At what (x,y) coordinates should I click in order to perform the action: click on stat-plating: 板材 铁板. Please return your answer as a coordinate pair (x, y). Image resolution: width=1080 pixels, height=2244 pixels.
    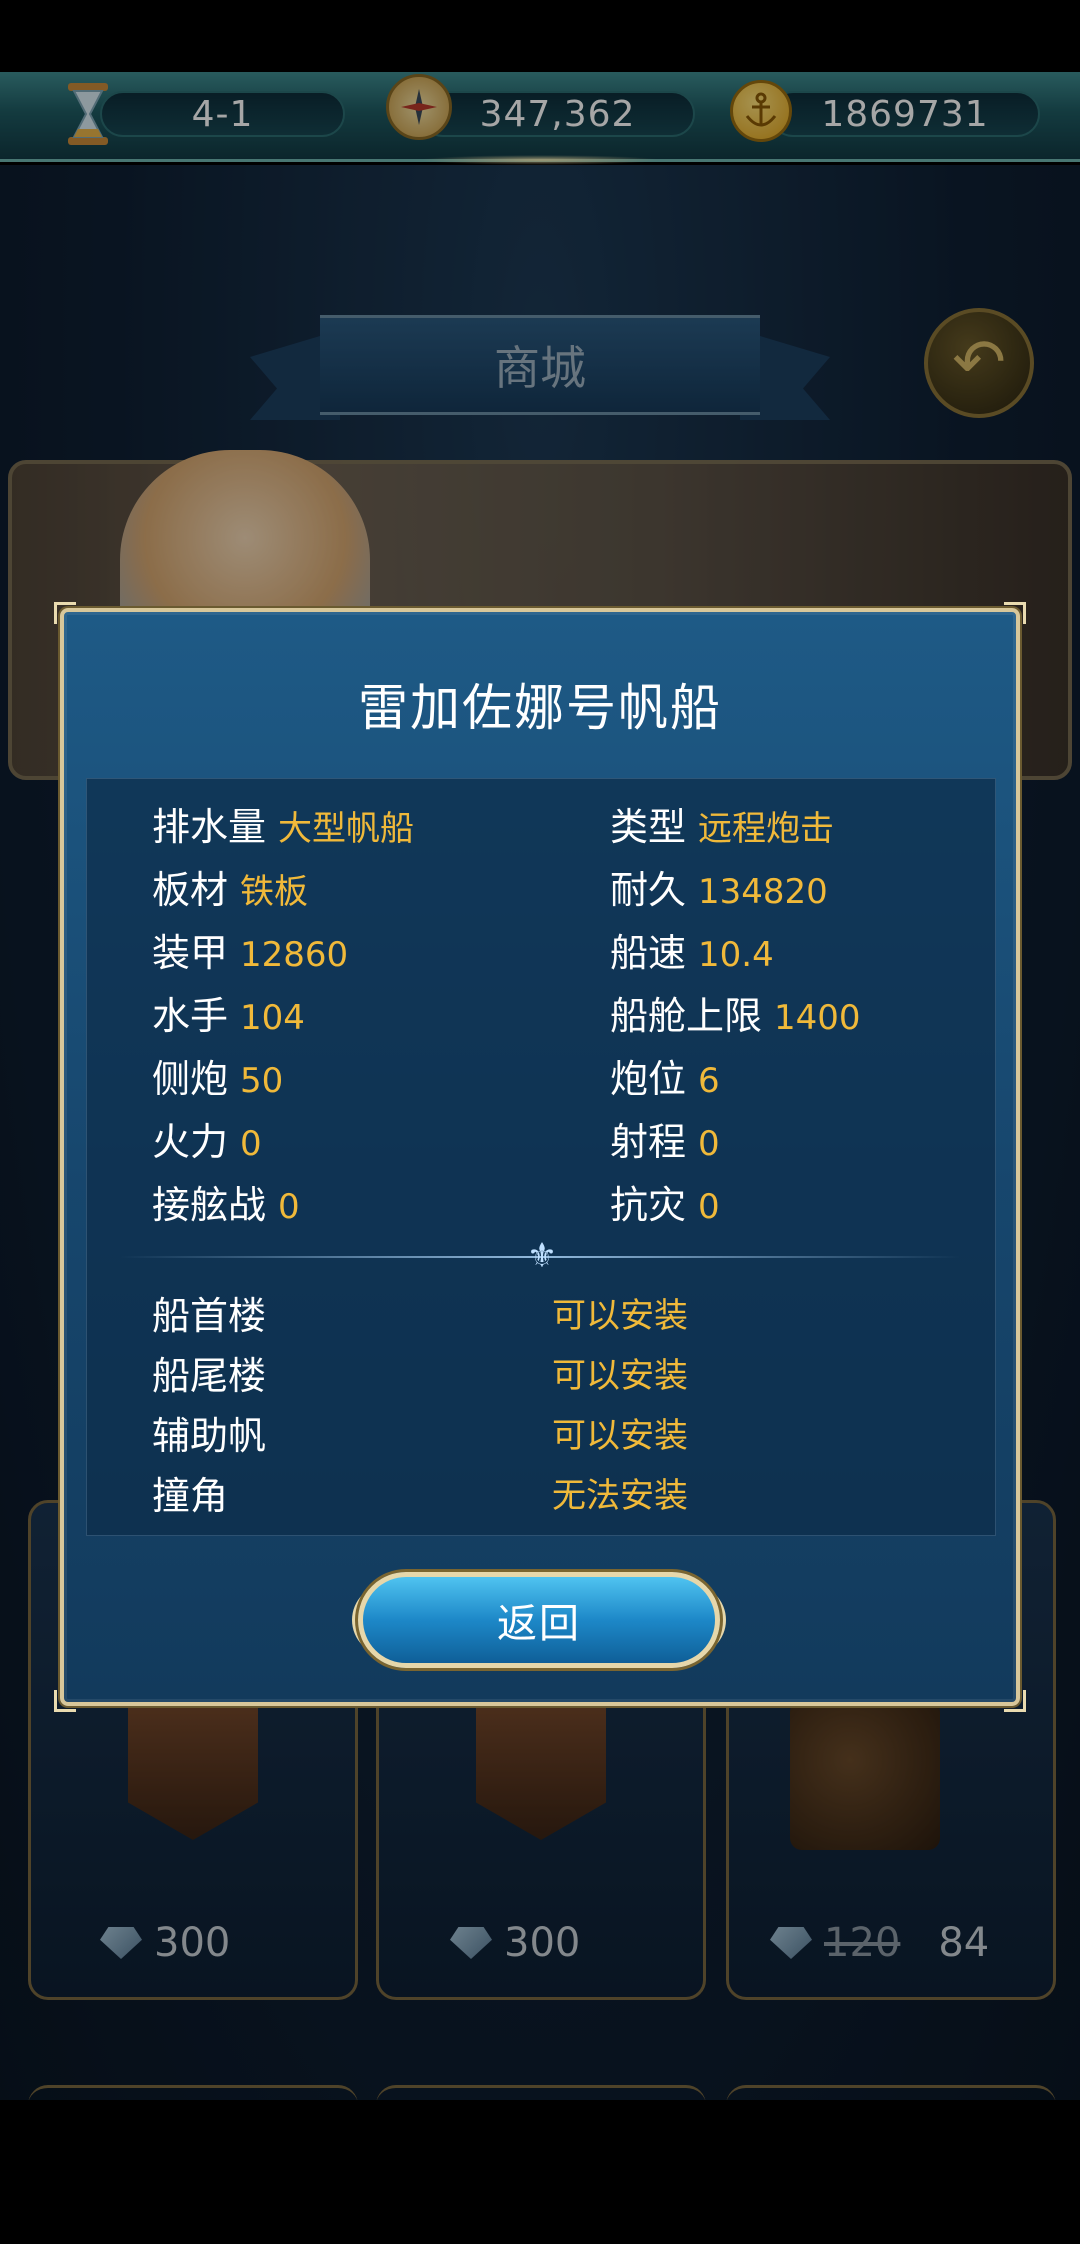
    Looking at the image, I should click on (230, 886).